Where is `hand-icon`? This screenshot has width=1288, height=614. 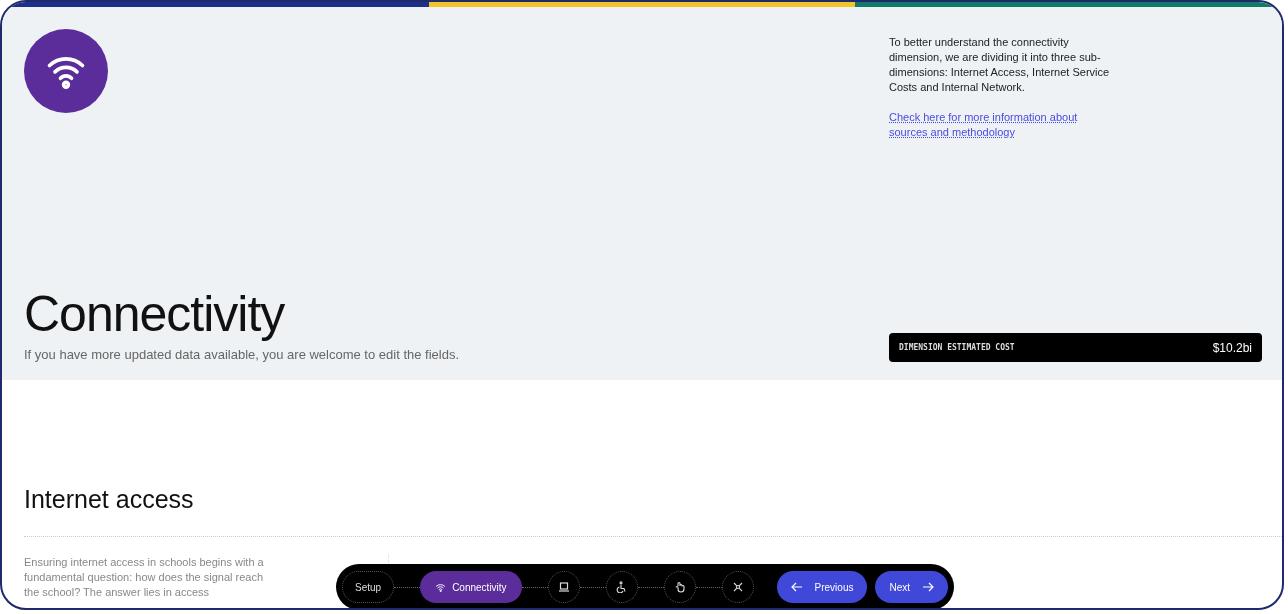
hand-icon is located at coordinates (679, 587).